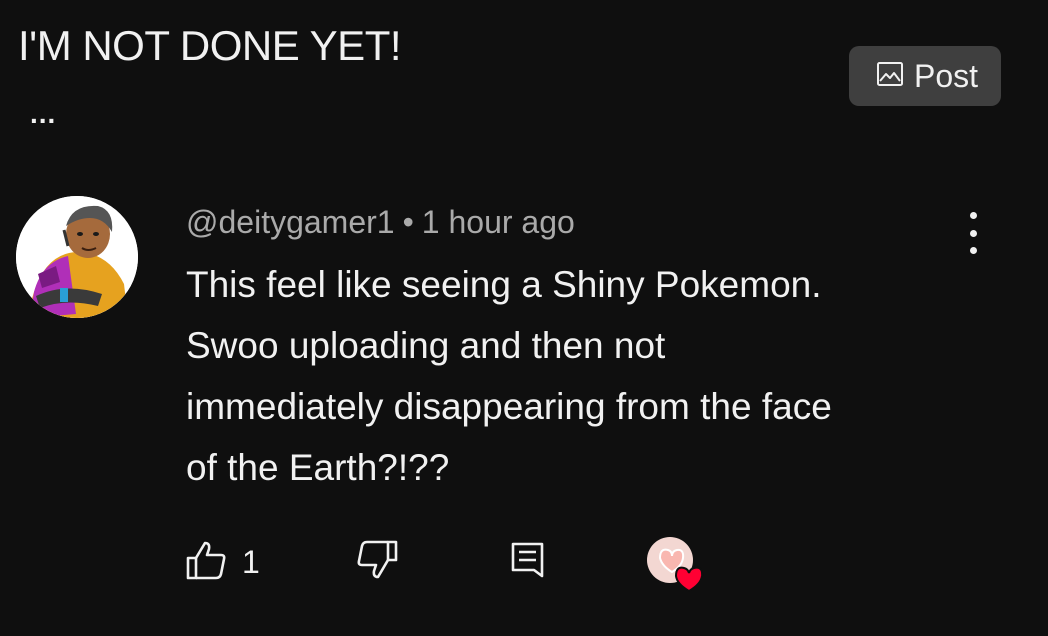 This screenshot has width=1048, height=636. I want to click on image-icon, so click(890, 76).